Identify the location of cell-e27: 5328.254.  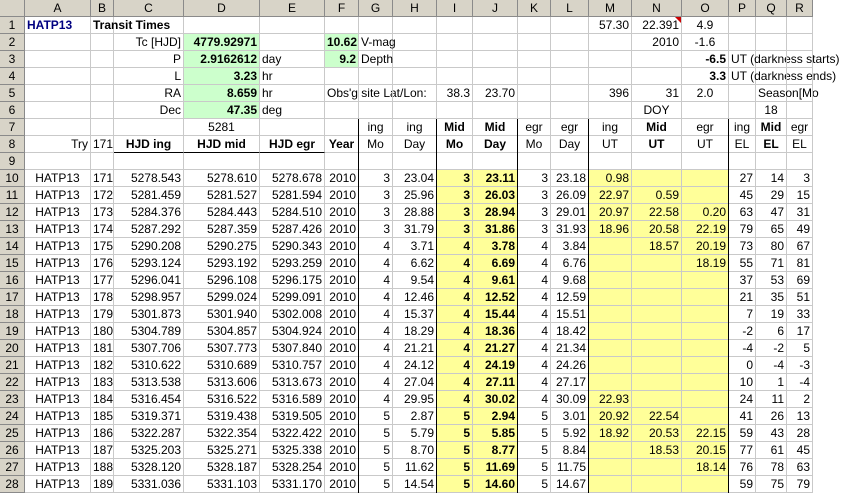
(292, 467).